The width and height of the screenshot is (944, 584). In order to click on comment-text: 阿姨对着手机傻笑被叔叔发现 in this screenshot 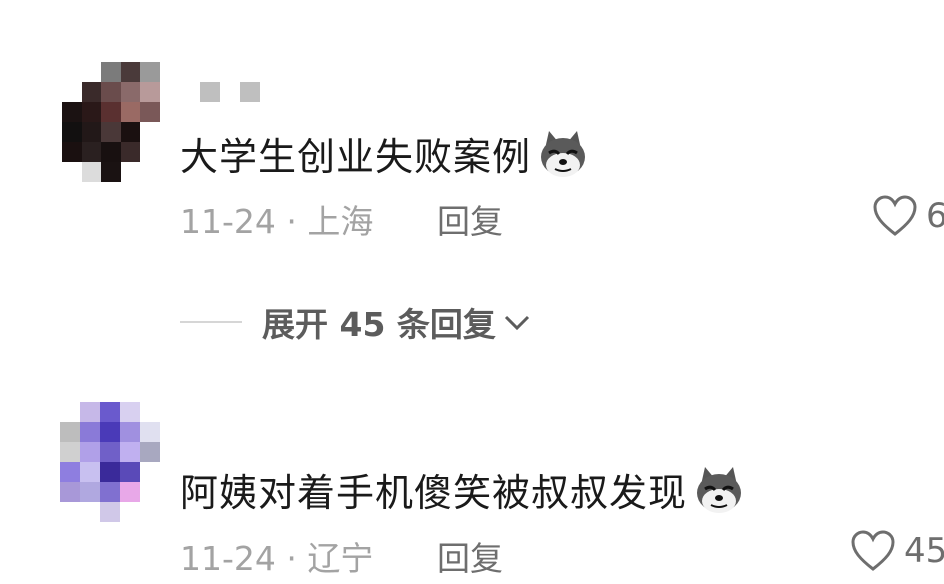, I will do `click(462, 489)`.